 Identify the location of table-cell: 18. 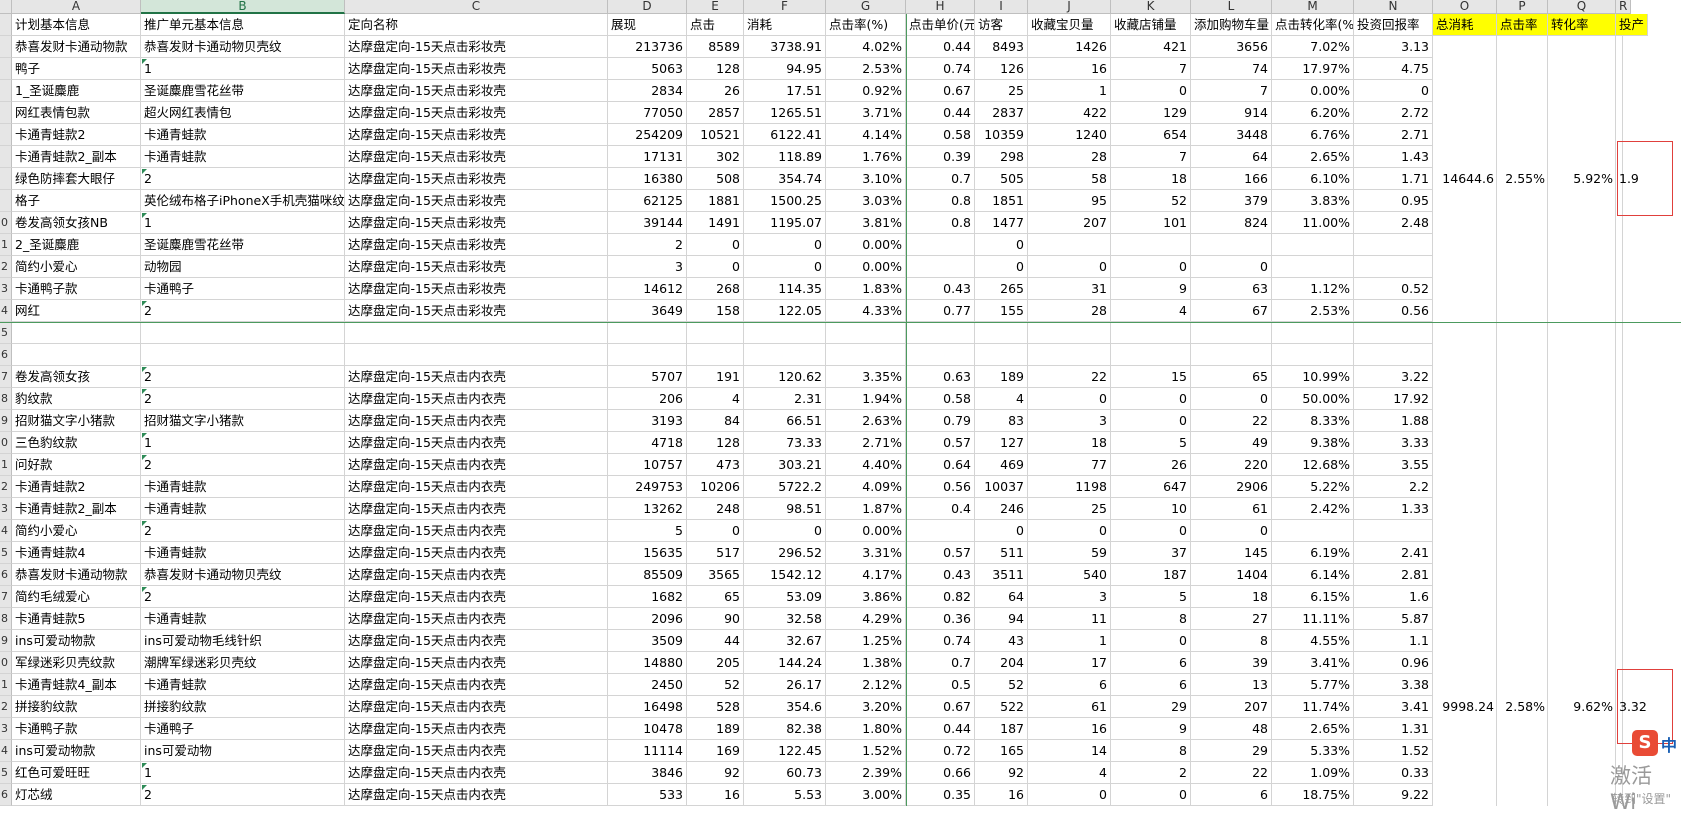
(1231, 597).